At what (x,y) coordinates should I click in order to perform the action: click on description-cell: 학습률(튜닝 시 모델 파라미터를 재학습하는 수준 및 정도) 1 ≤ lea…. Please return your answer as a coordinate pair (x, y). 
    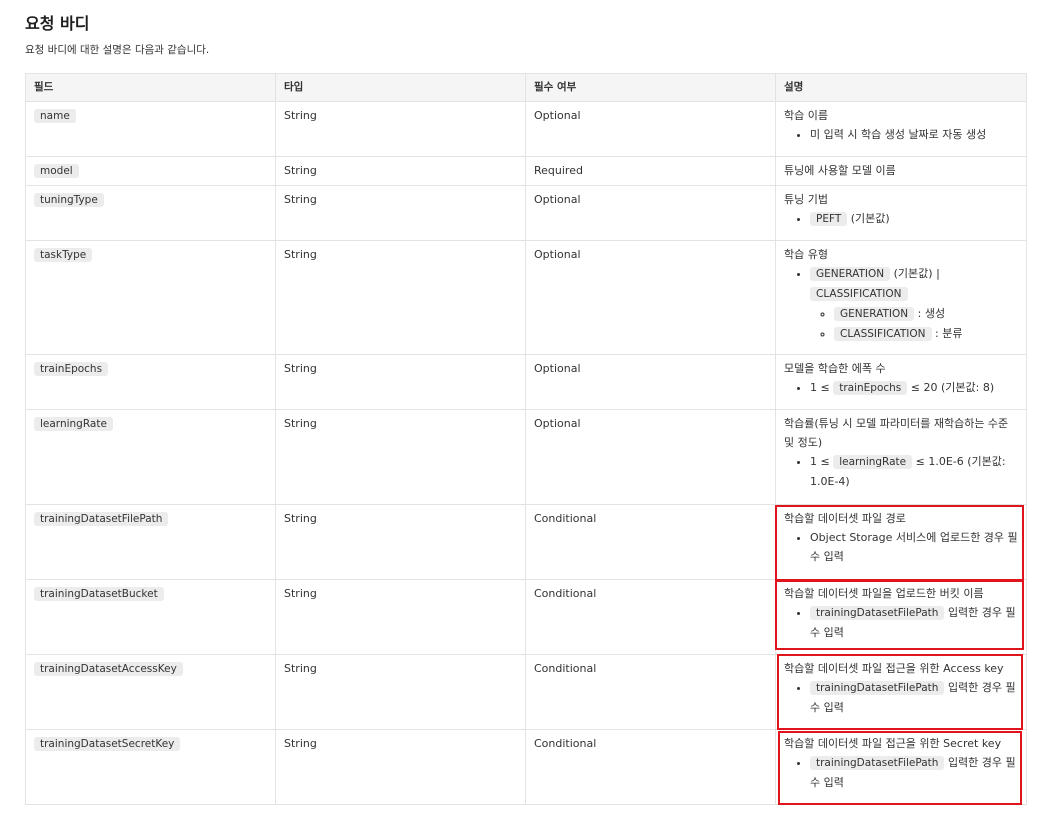
    Looking at the image, I should click on (901, 457).